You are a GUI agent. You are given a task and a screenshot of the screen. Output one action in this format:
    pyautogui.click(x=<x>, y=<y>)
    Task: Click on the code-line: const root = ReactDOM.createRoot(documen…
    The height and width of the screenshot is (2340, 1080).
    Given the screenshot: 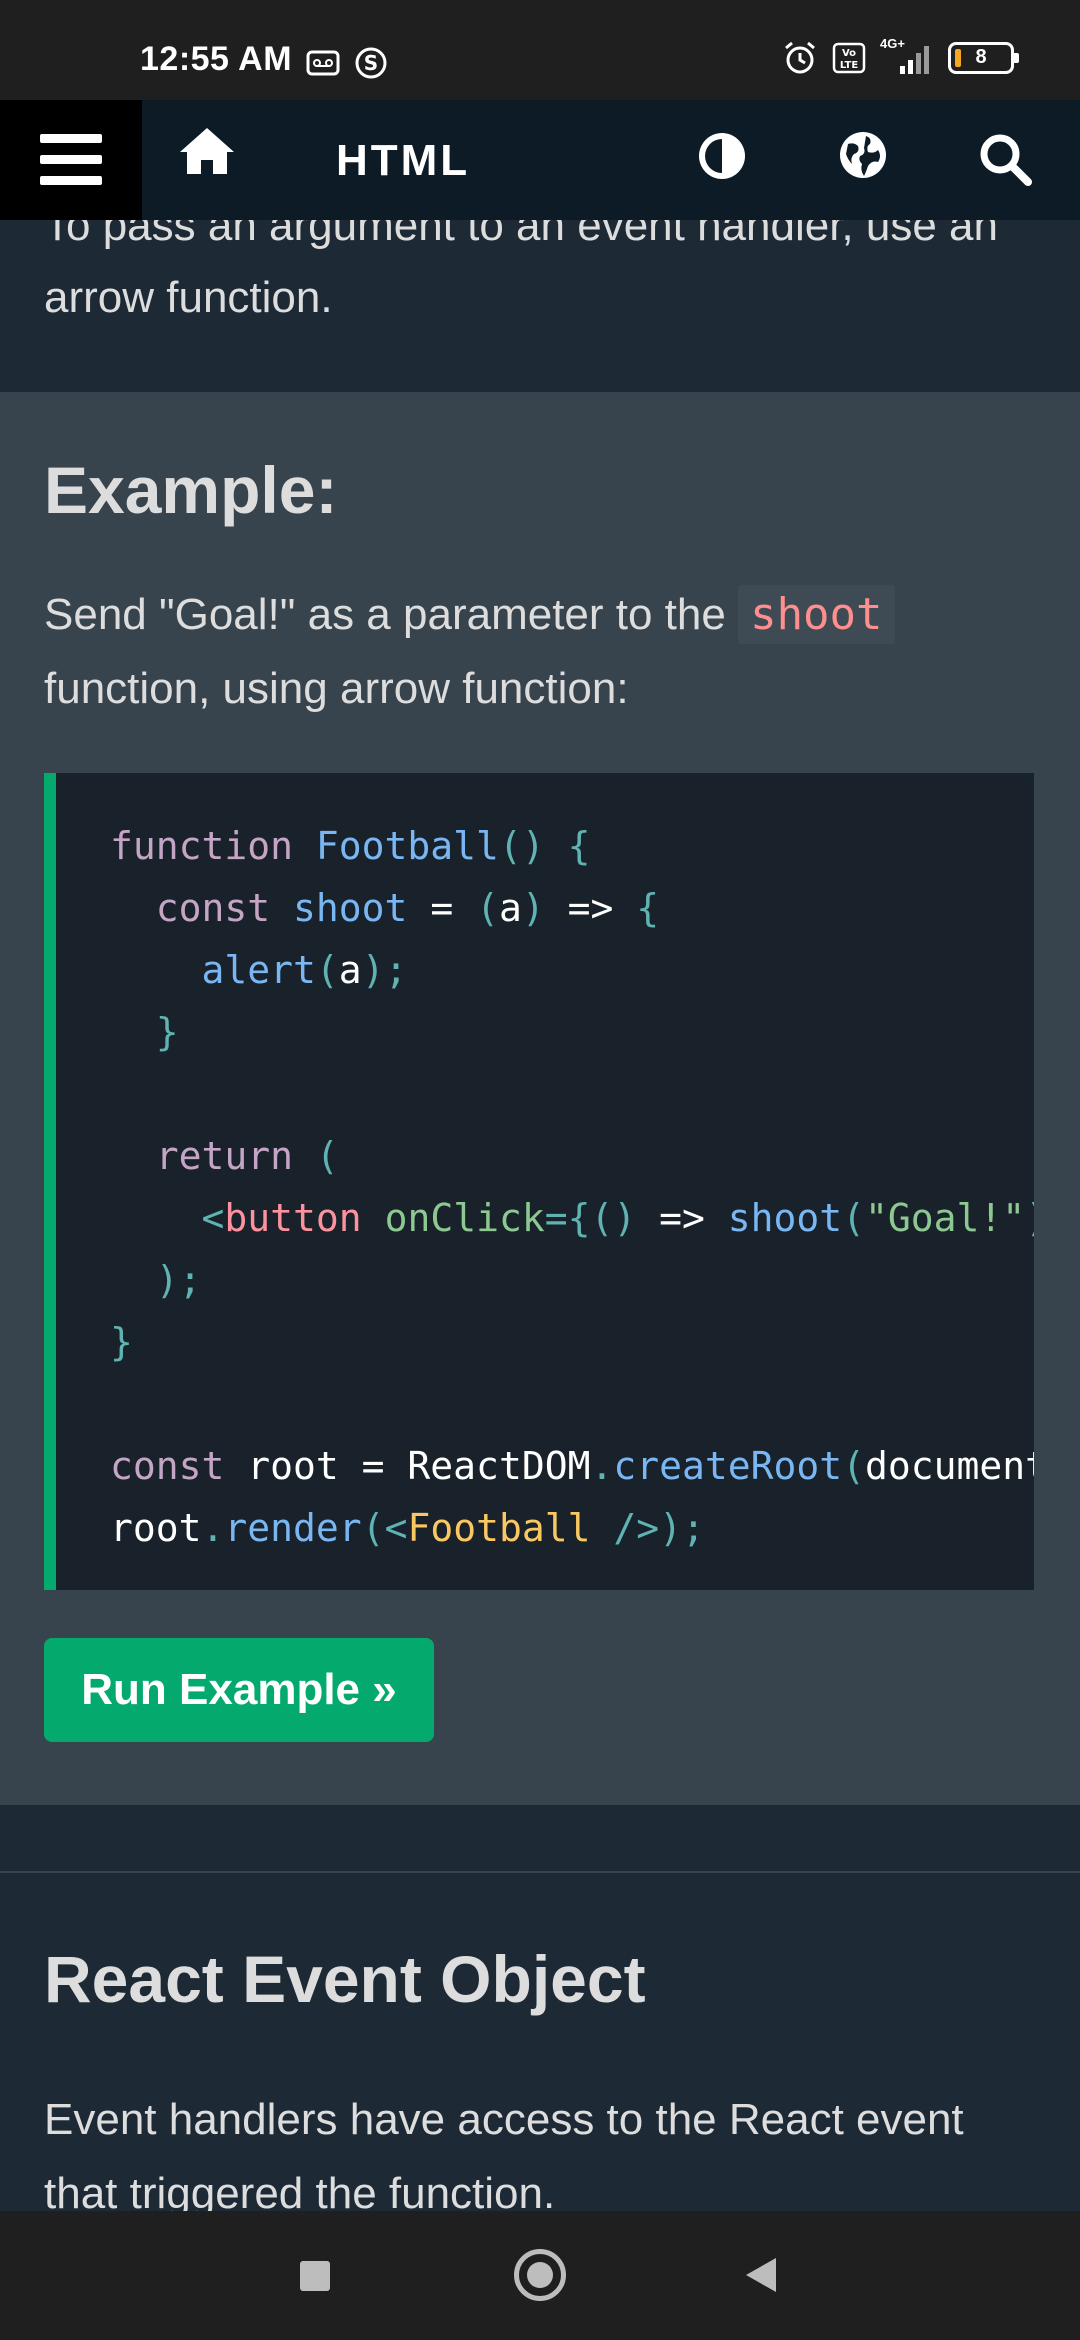 What is the action you would take?
    pyautogui.click(x=572, y=1466)
    